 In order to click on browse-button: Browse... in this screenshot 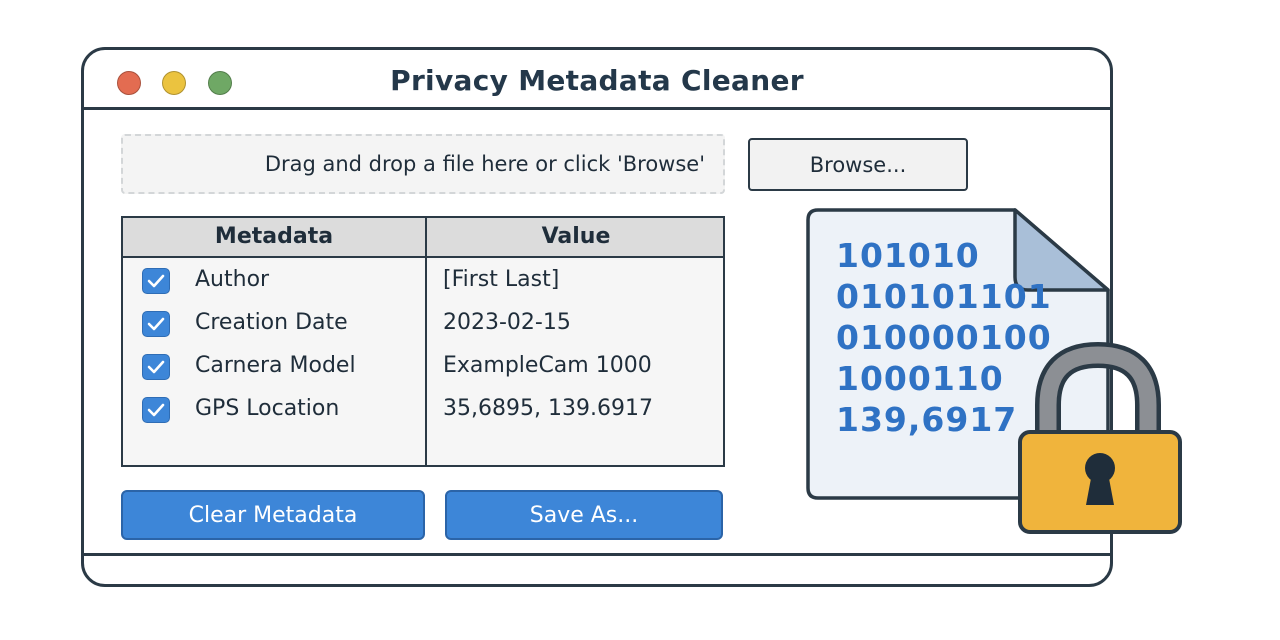, I will do `click(858, 164)`.